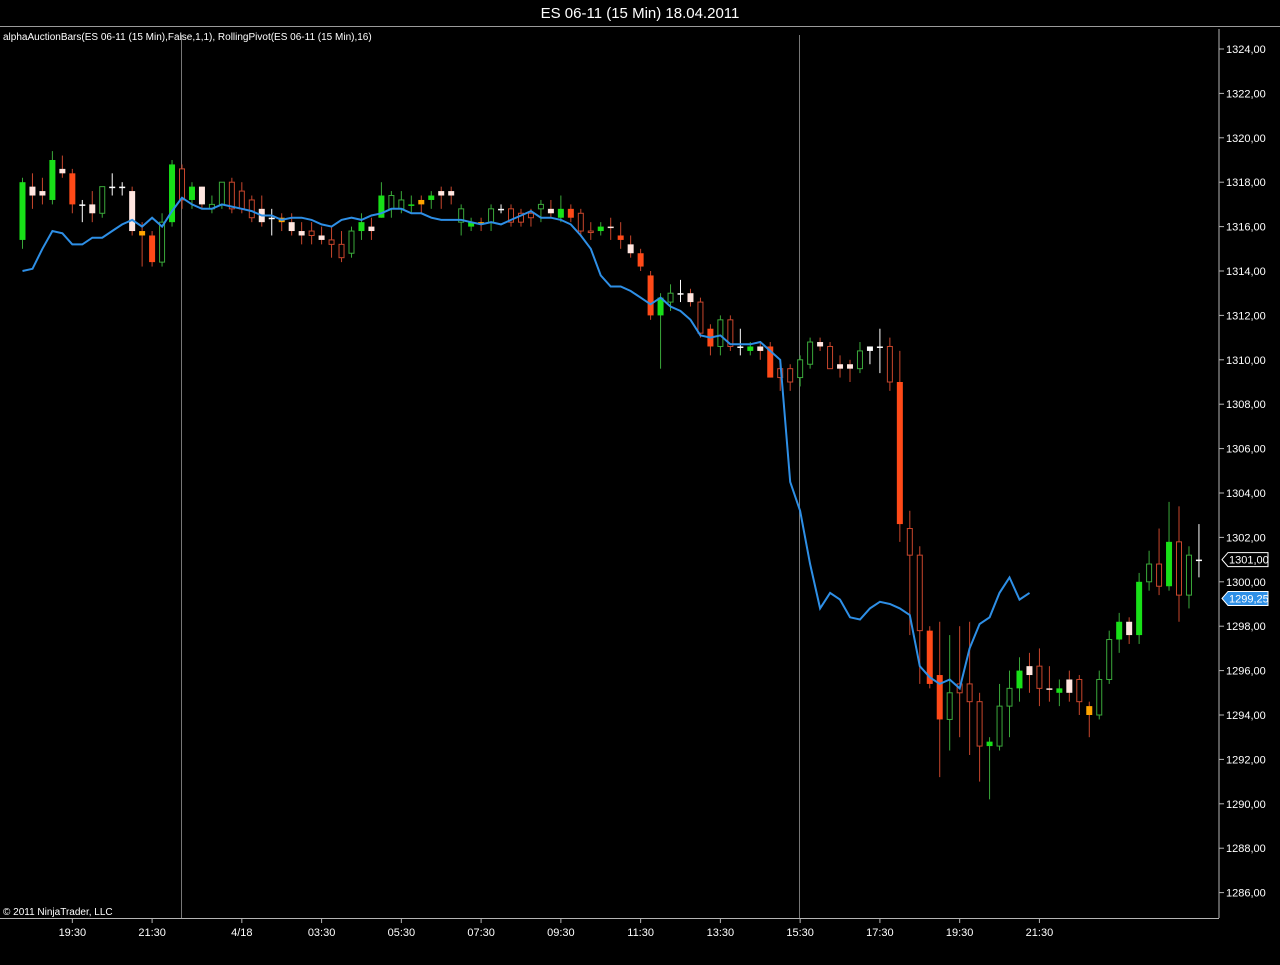 This screenshot has height=965, width=1280. I want to click on x-tick-label: 03:30, so click(322, 933).